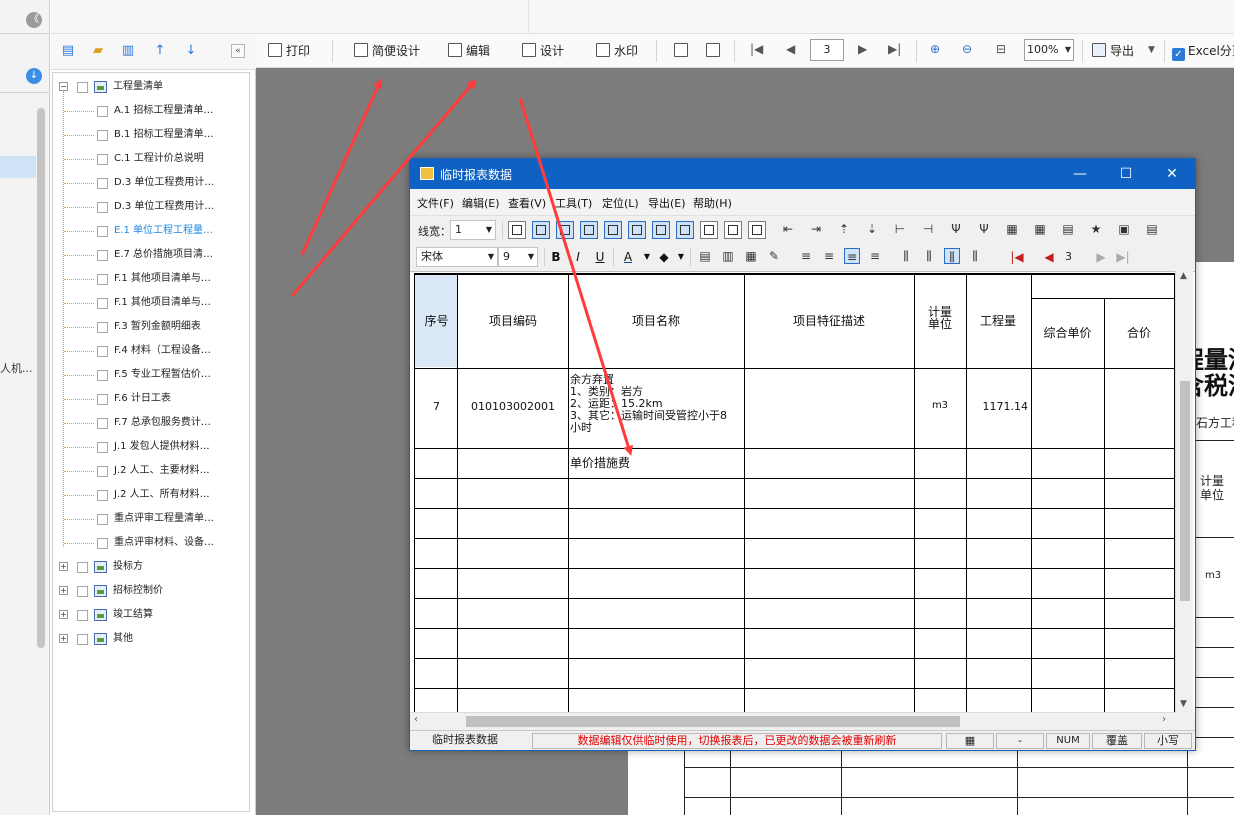 This screenshot has width=1234, height=815. What do you see at coordinates (435, 203) in the screenshot?
I see `menu-item: 文件(F)` at bounding box center [435, 203].